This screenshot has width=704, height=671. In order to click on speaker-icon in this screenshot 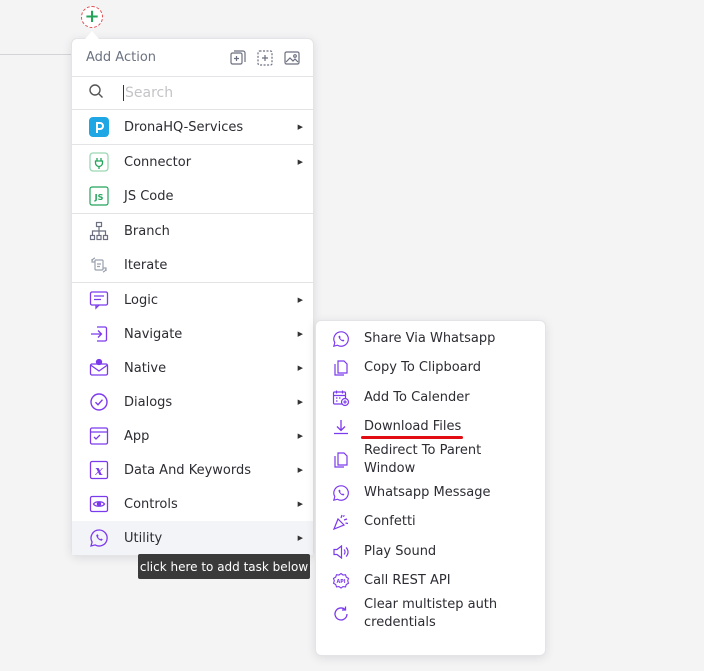, I will do `click(341, 552)`.